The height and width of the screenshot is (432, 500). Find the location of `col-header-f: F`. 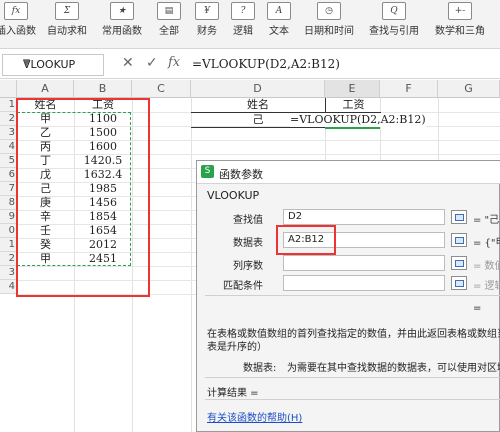

col-header-f: F is located at coordinates (409, 89).